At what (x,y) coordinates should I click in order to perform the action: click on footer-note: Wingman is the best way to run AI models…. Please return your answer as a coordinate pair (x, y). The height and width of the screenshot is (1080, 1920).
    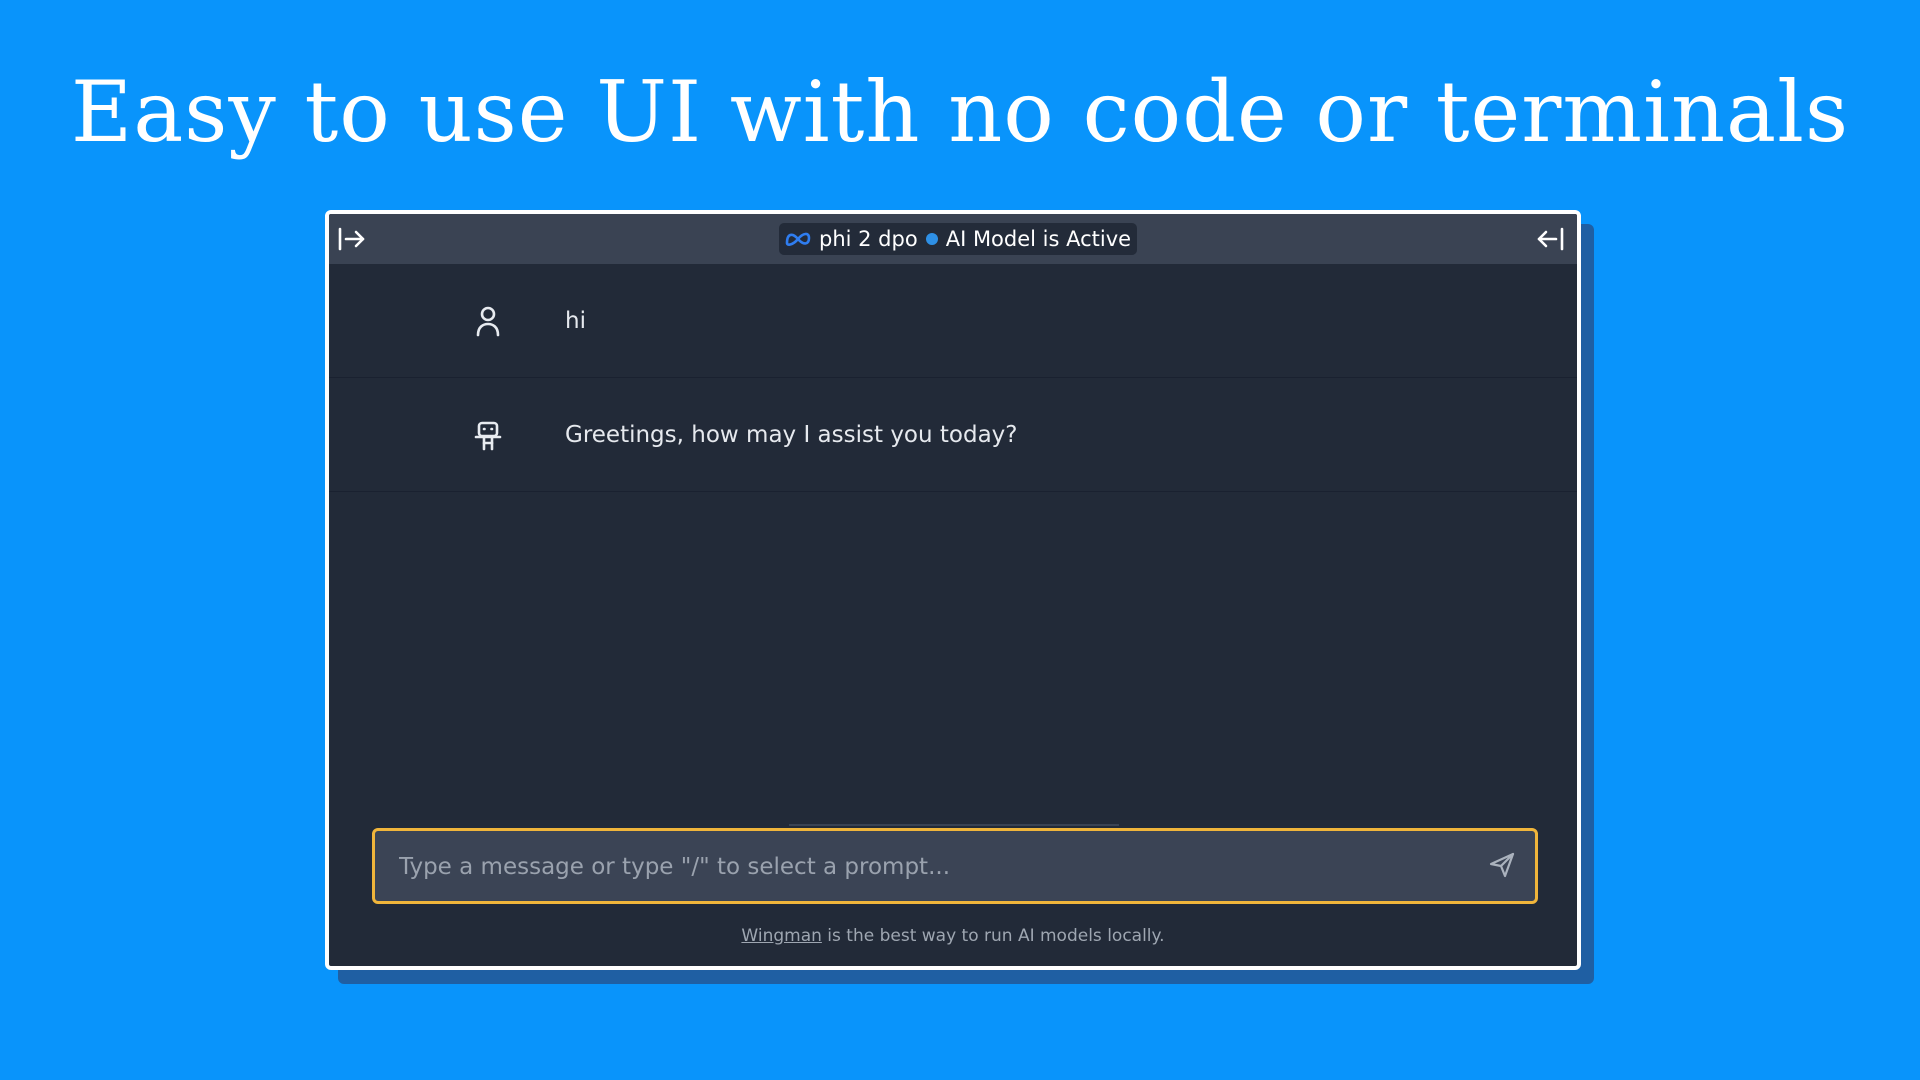
    Looking at the image, I should click on (953, 936).